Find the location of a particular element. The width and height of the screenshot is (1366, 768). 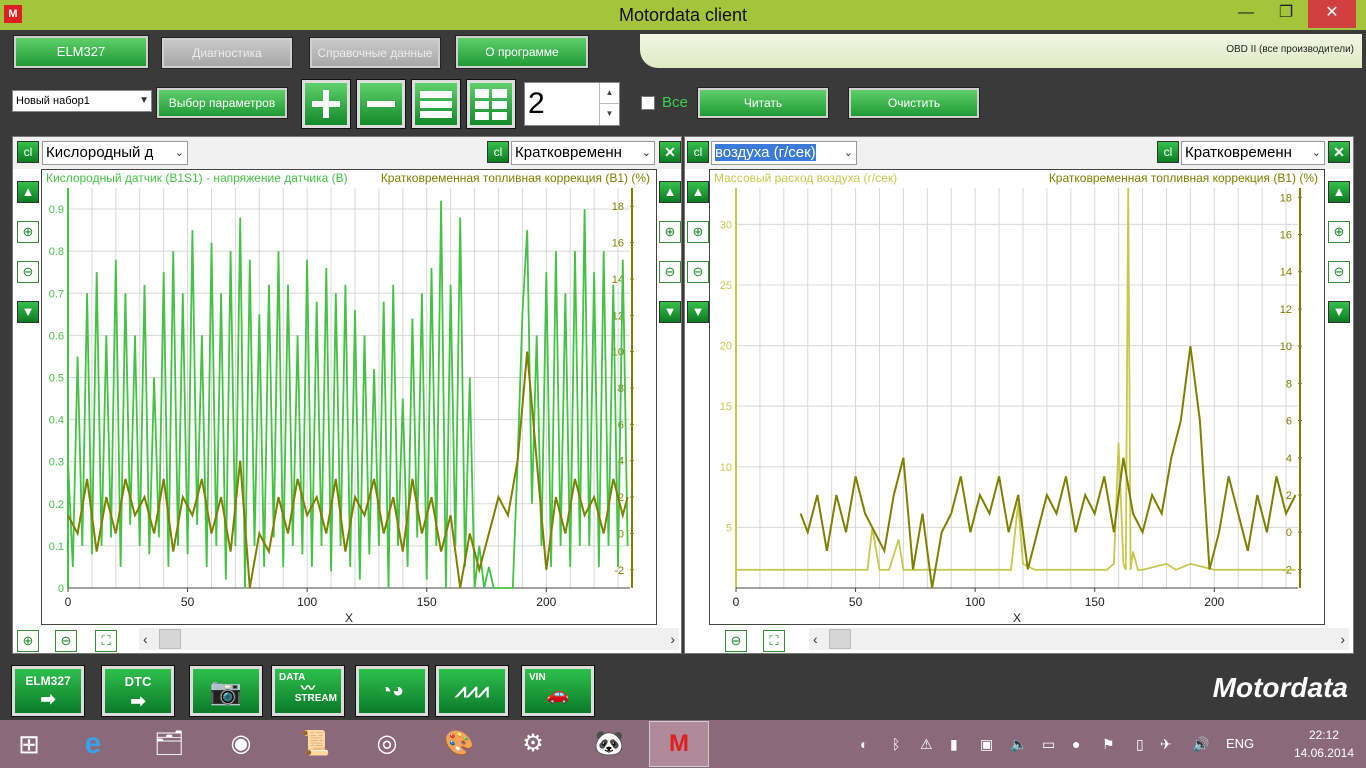

choose-params-button: Выбор параметров is located at coordinates (222, 103).